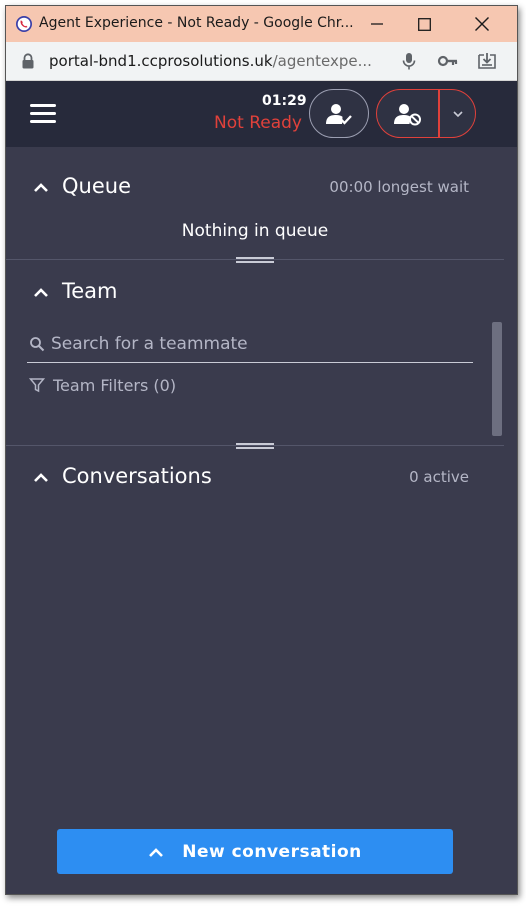 The height and width of the screenshot is (907, 526). What do you see at coordinates (439, 477) in the screenshot?
I see `conversations-active-count: 0 active` at bounding box center [439, 477].